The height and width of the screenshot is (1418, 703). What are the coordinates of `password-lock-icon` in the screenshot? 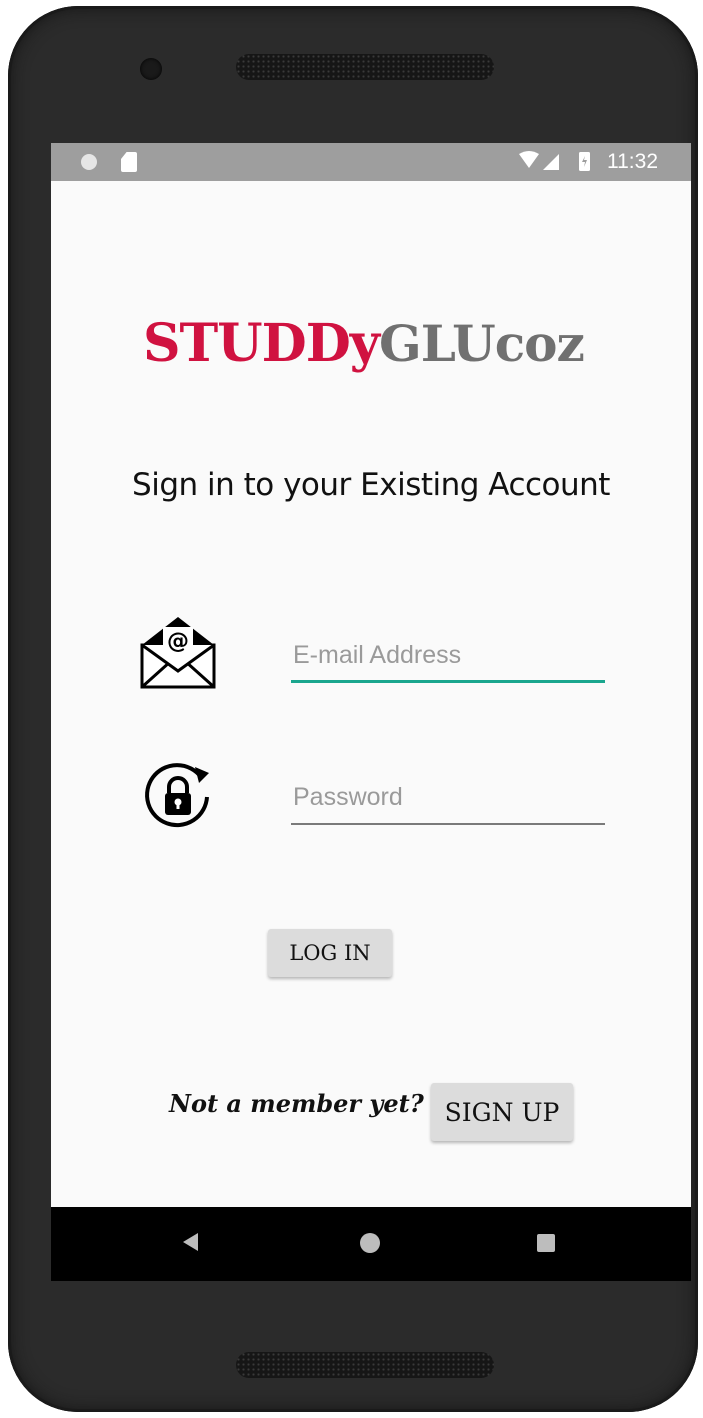 It's located at (178, 796).